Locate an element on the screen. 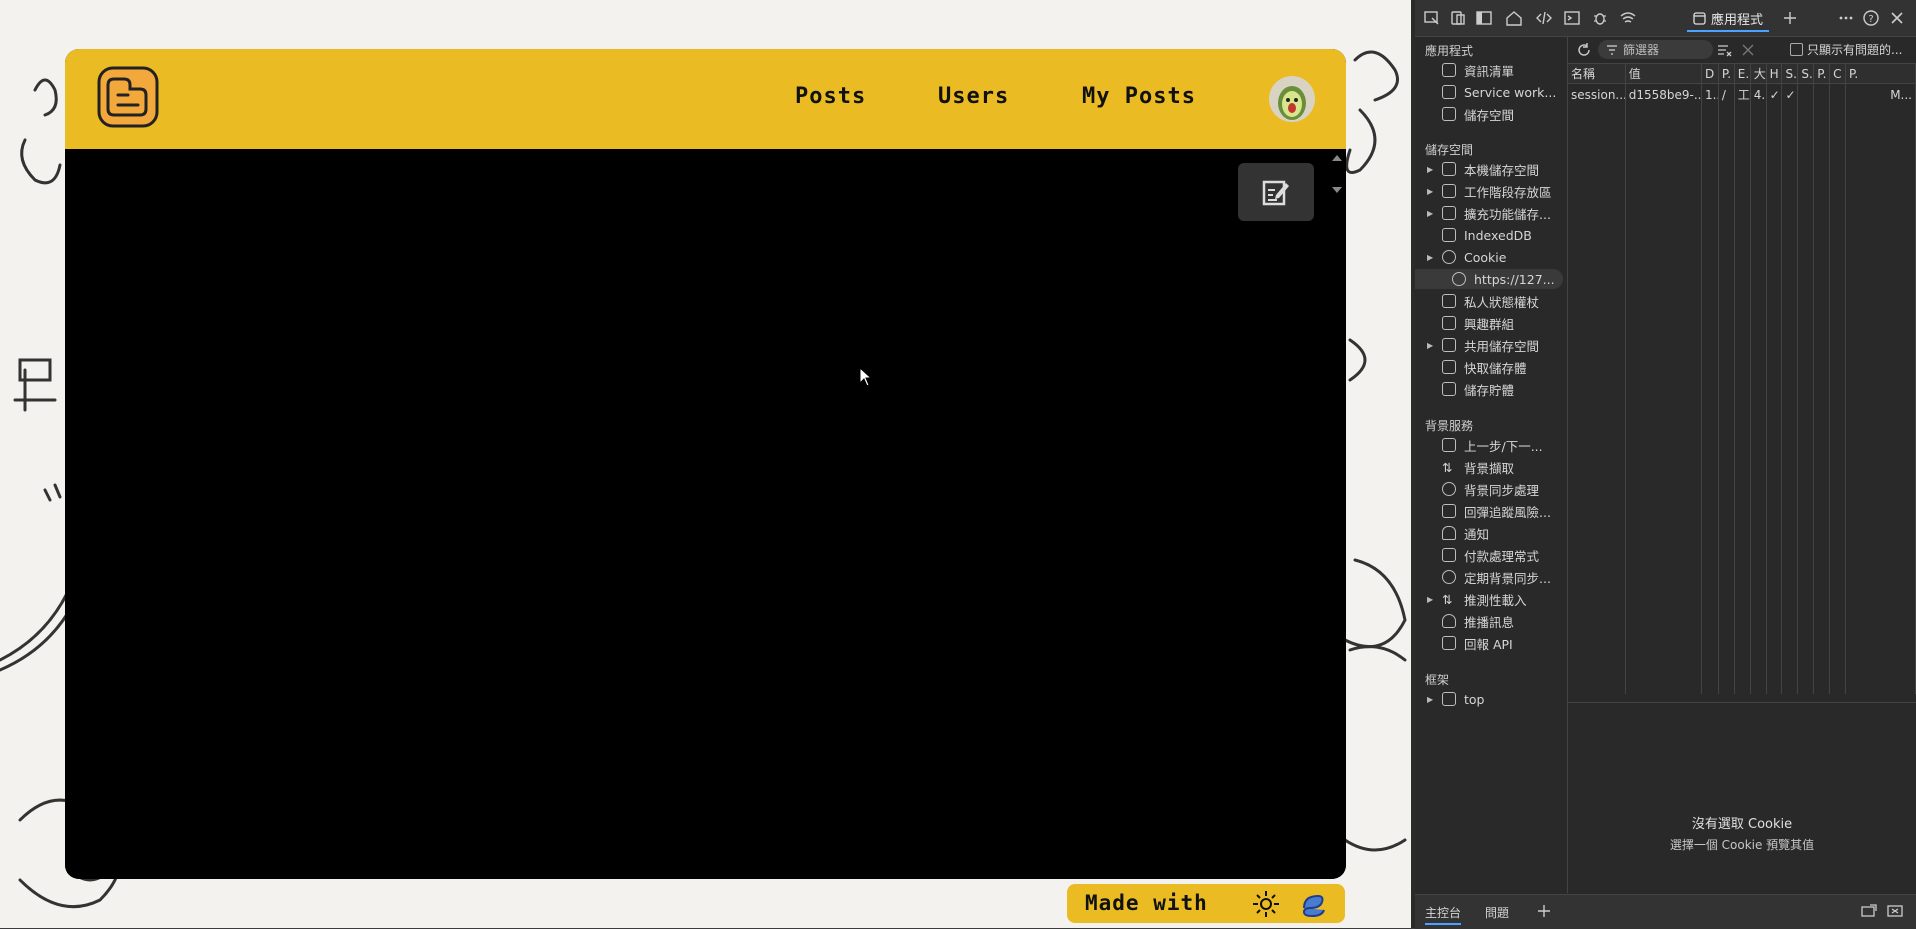 Image resolution: width=1916 pixels, height=929 pixels. column-header: D is located at coordinates (1710, 74).